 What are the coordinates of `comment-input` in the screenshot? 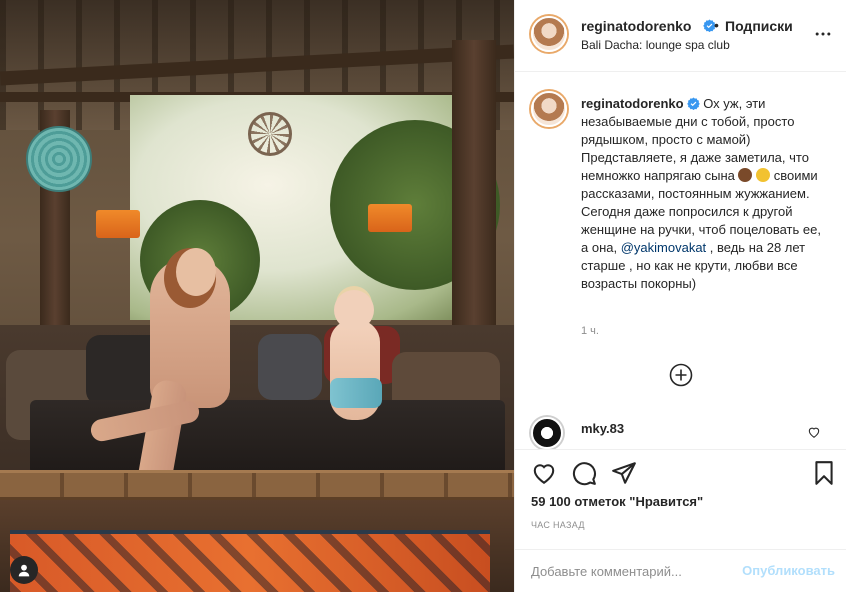 It's located at (631, 571).